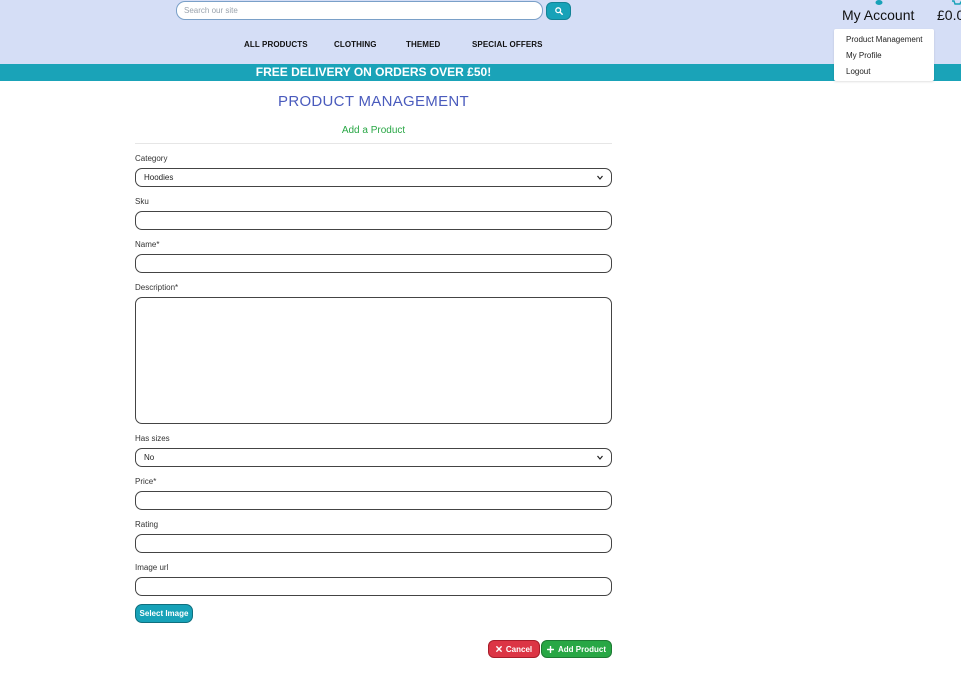  Describe the element at coordinates (498, 649) in the screenshot. I see `close-icon` at that location.